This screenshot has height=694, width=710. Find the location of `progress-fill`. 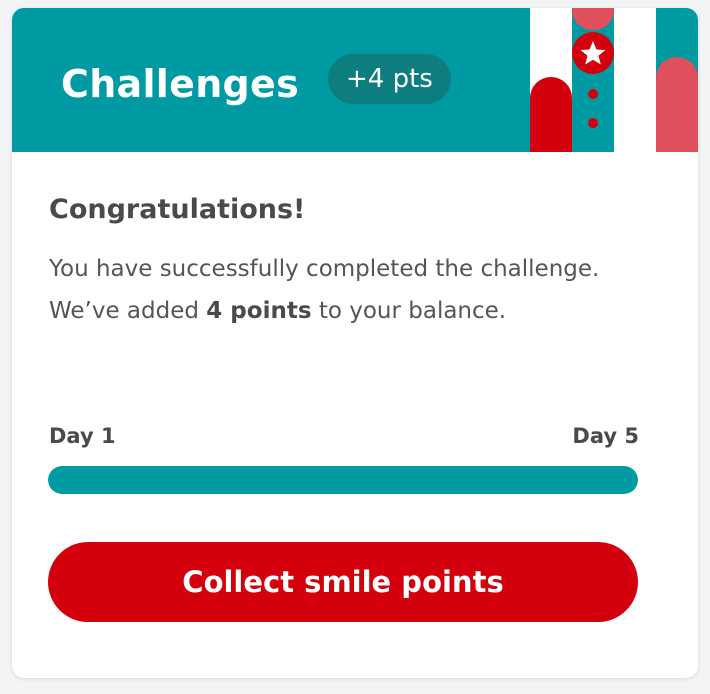

progress-fill is located at coordinates (343, 480).